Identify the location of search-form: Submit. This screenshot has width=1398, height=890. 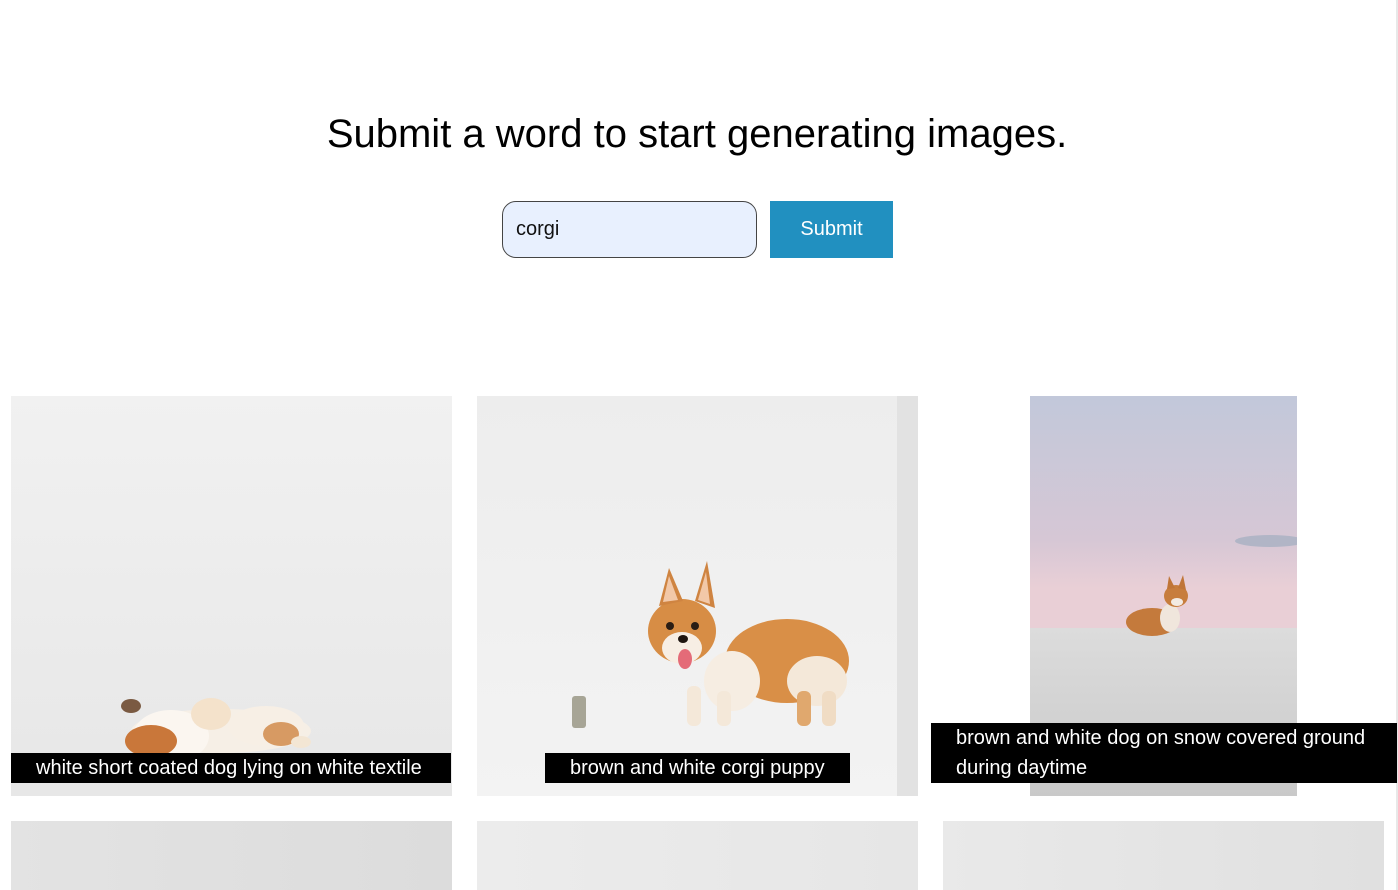
(697, 229).